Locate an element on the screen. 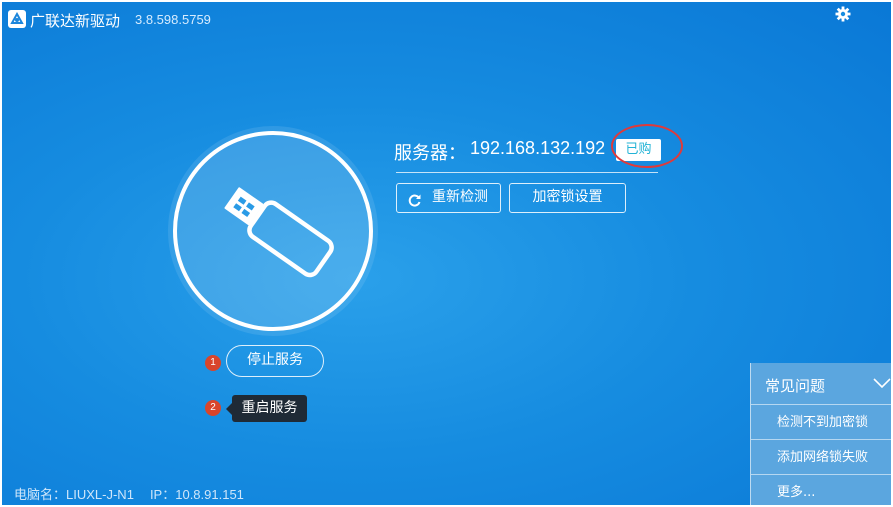 The height and width of the screenshot is (507, 893). step-badge-2: 2 is located at coordinates (213, 408).